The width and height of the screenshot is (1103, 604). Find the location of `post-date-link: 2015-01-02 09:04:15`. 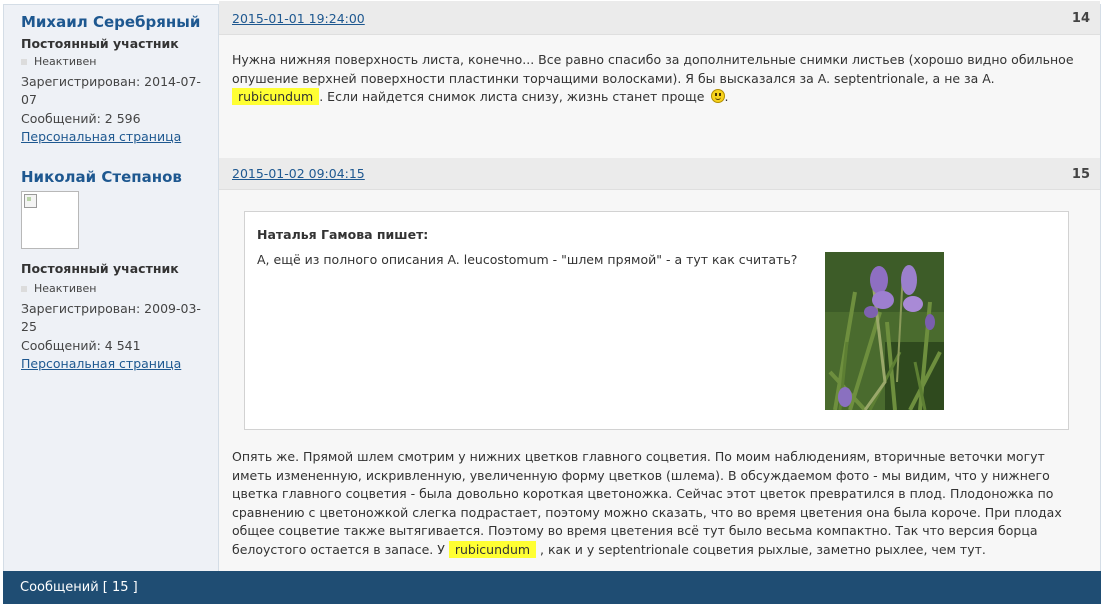

post-date-link: 2015-01-02 09:04:15 is located at coordinates (298, 173).